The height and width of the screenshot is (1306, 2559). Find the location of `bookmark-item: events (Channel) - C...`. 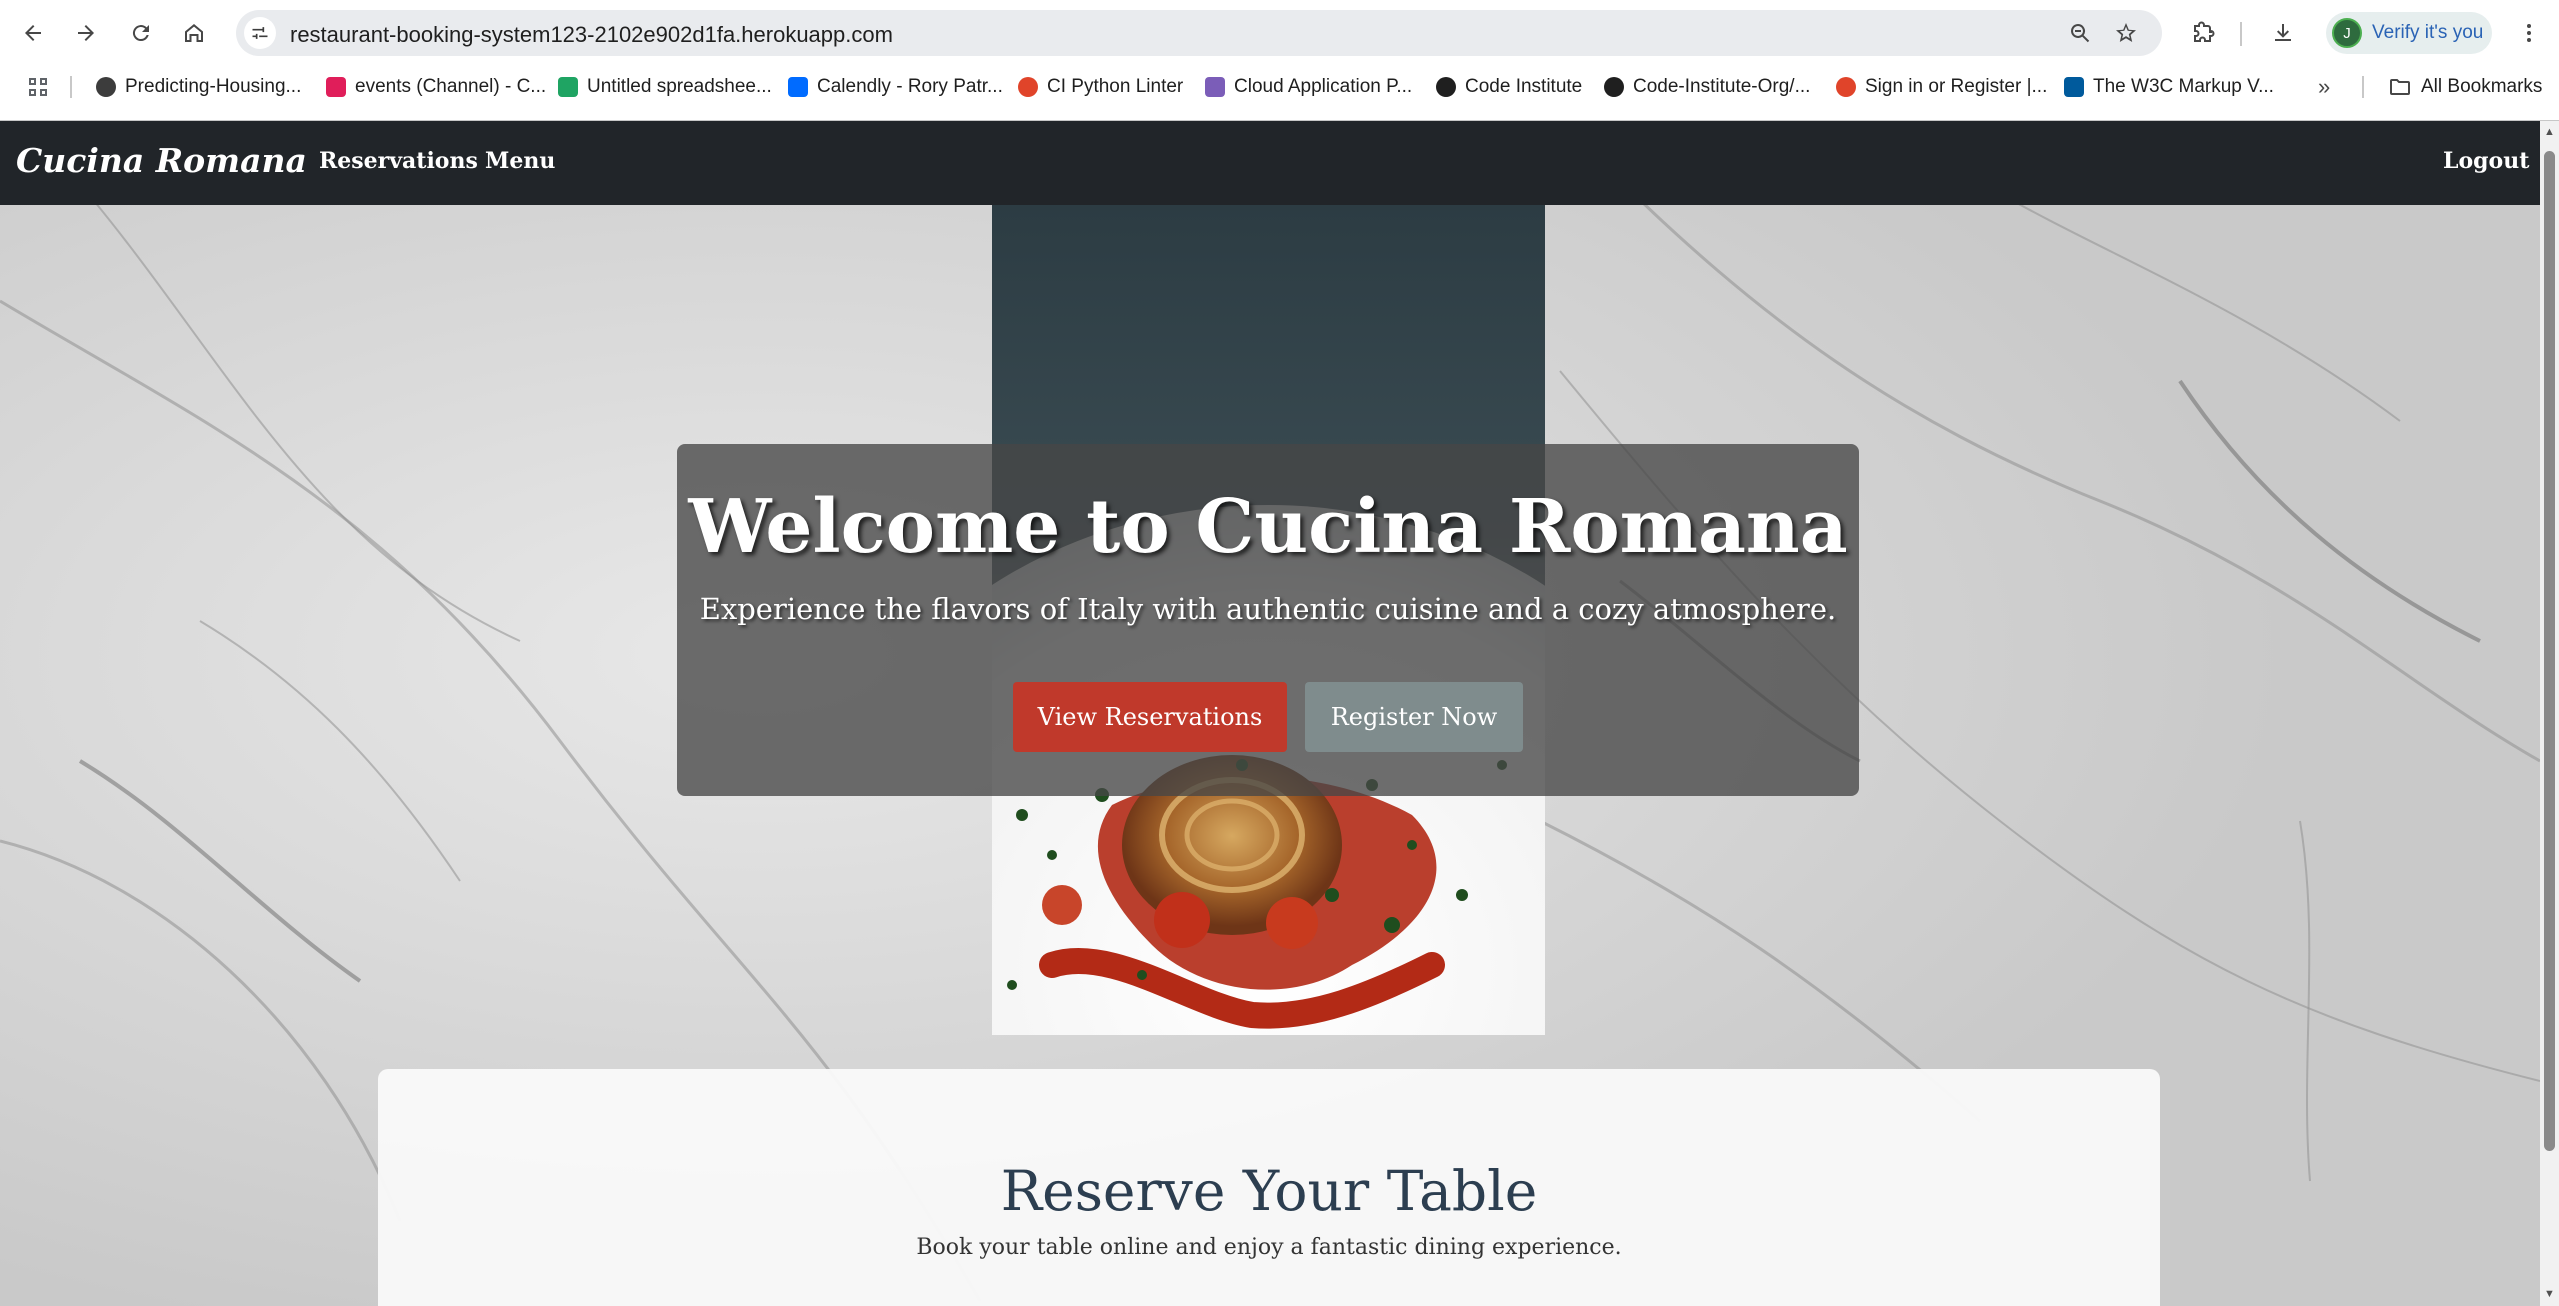

bookmark-item: events (Channel) - C... is located at coordinates (436, 87).